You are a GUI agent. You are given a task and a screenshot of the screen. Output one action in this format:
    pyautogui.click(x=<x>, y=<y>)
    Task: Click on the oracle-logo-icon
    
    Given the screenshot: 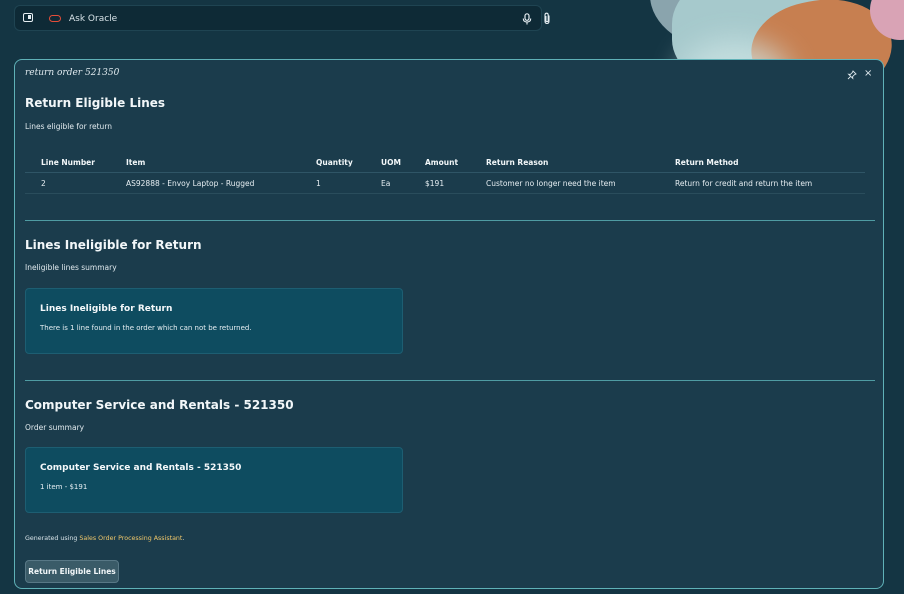 What is the action you would take?
    pyautogui.click(x=55, y=18)
    